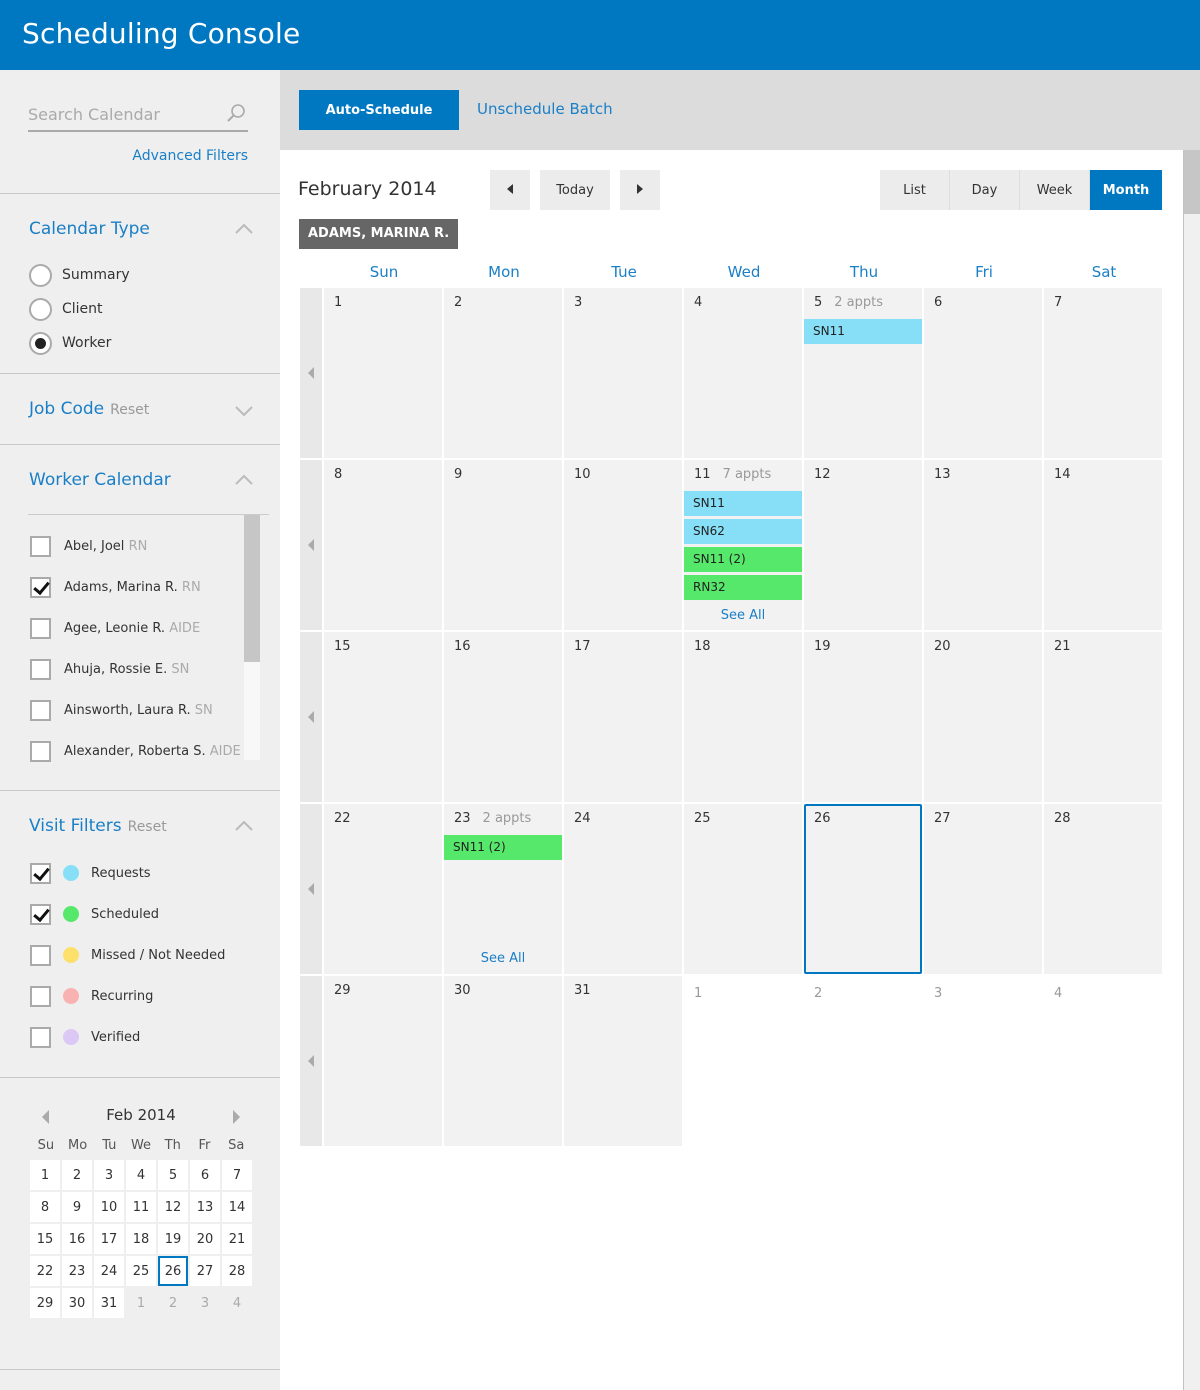  What do you see at coordinates (173, 1239) in the screenshot?
I see `mini-calendar-day: 19` at bounding box center [173, 1239].